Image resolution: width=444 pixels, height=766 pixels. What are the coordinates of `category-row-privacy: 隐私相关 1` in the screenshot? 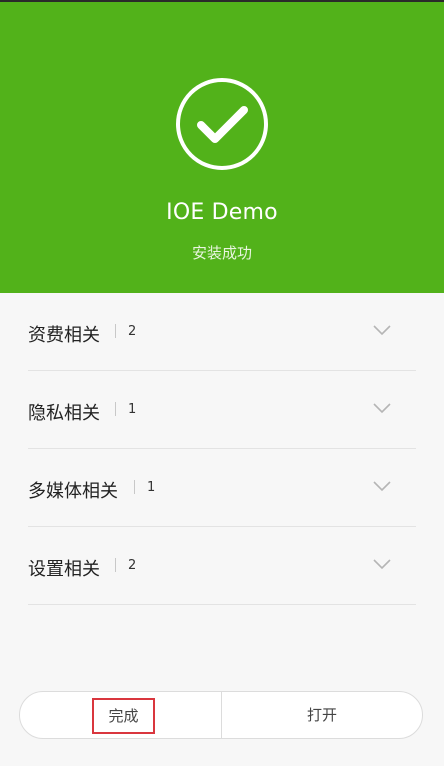 It's located at (222, 410).